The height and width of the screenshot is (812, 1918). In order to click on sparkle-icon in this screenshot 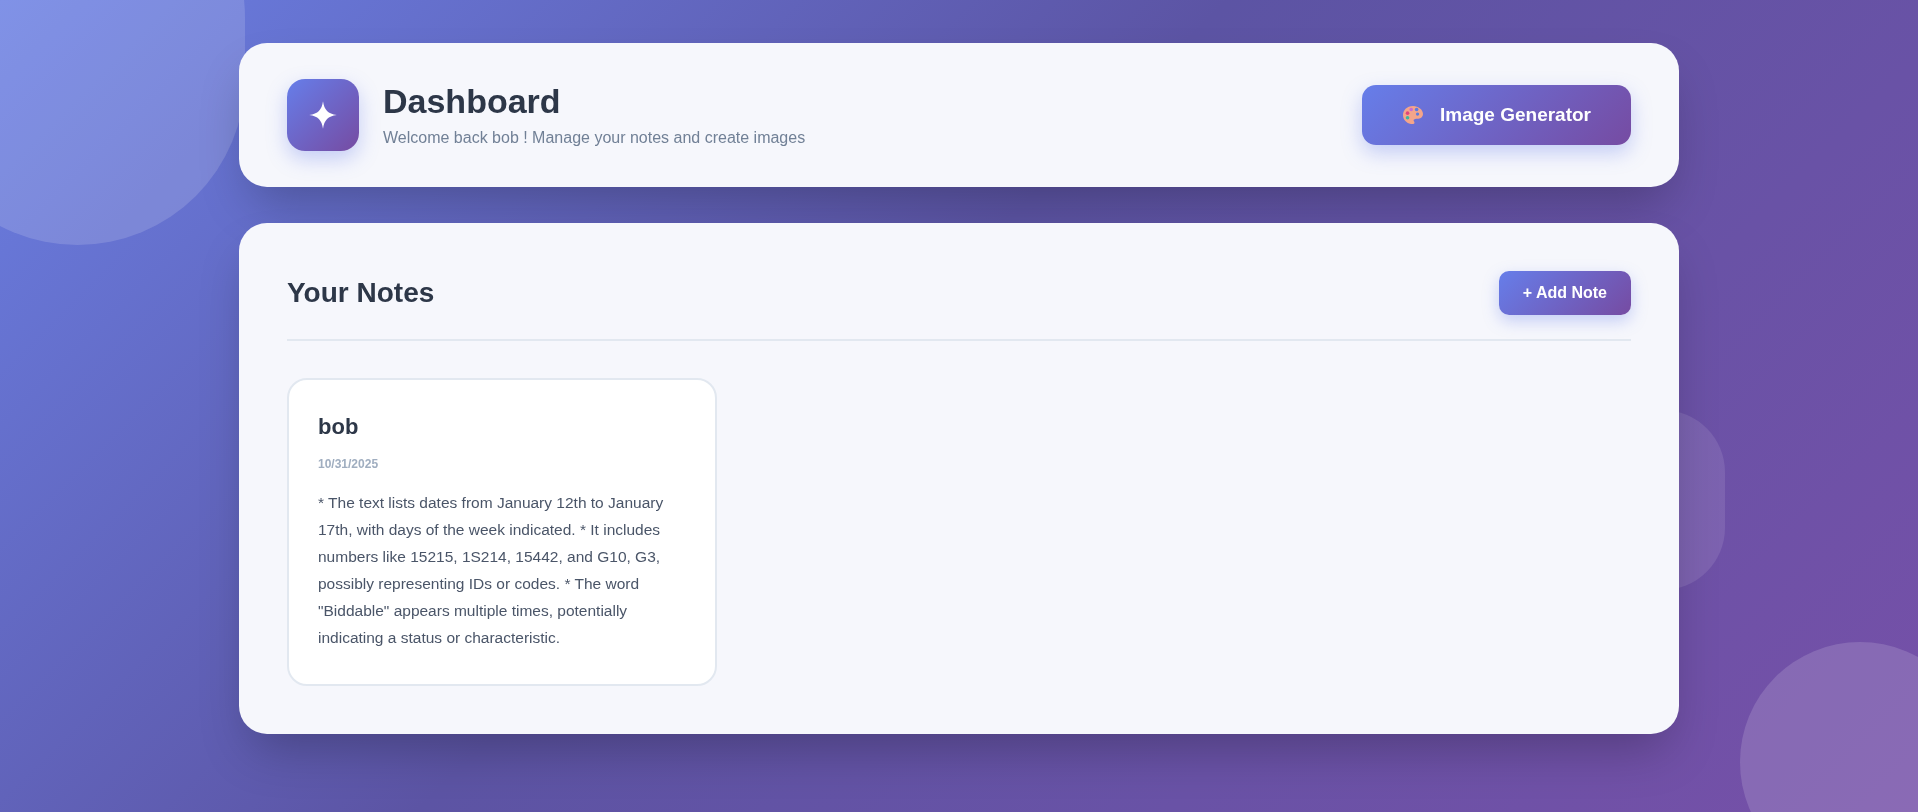, I will do `click(323, 115)`.